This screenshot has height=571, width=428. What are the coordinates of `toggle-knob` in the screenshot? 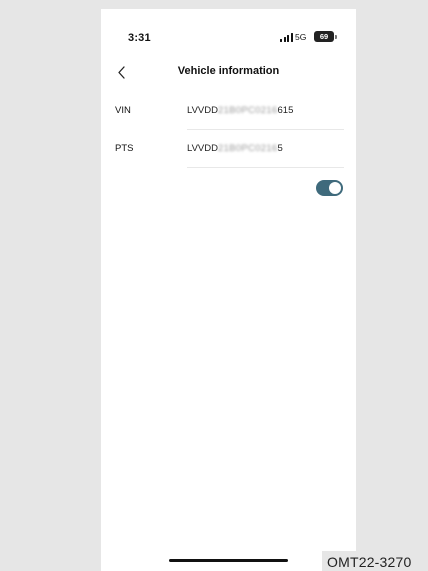 It's located at (335, 188).